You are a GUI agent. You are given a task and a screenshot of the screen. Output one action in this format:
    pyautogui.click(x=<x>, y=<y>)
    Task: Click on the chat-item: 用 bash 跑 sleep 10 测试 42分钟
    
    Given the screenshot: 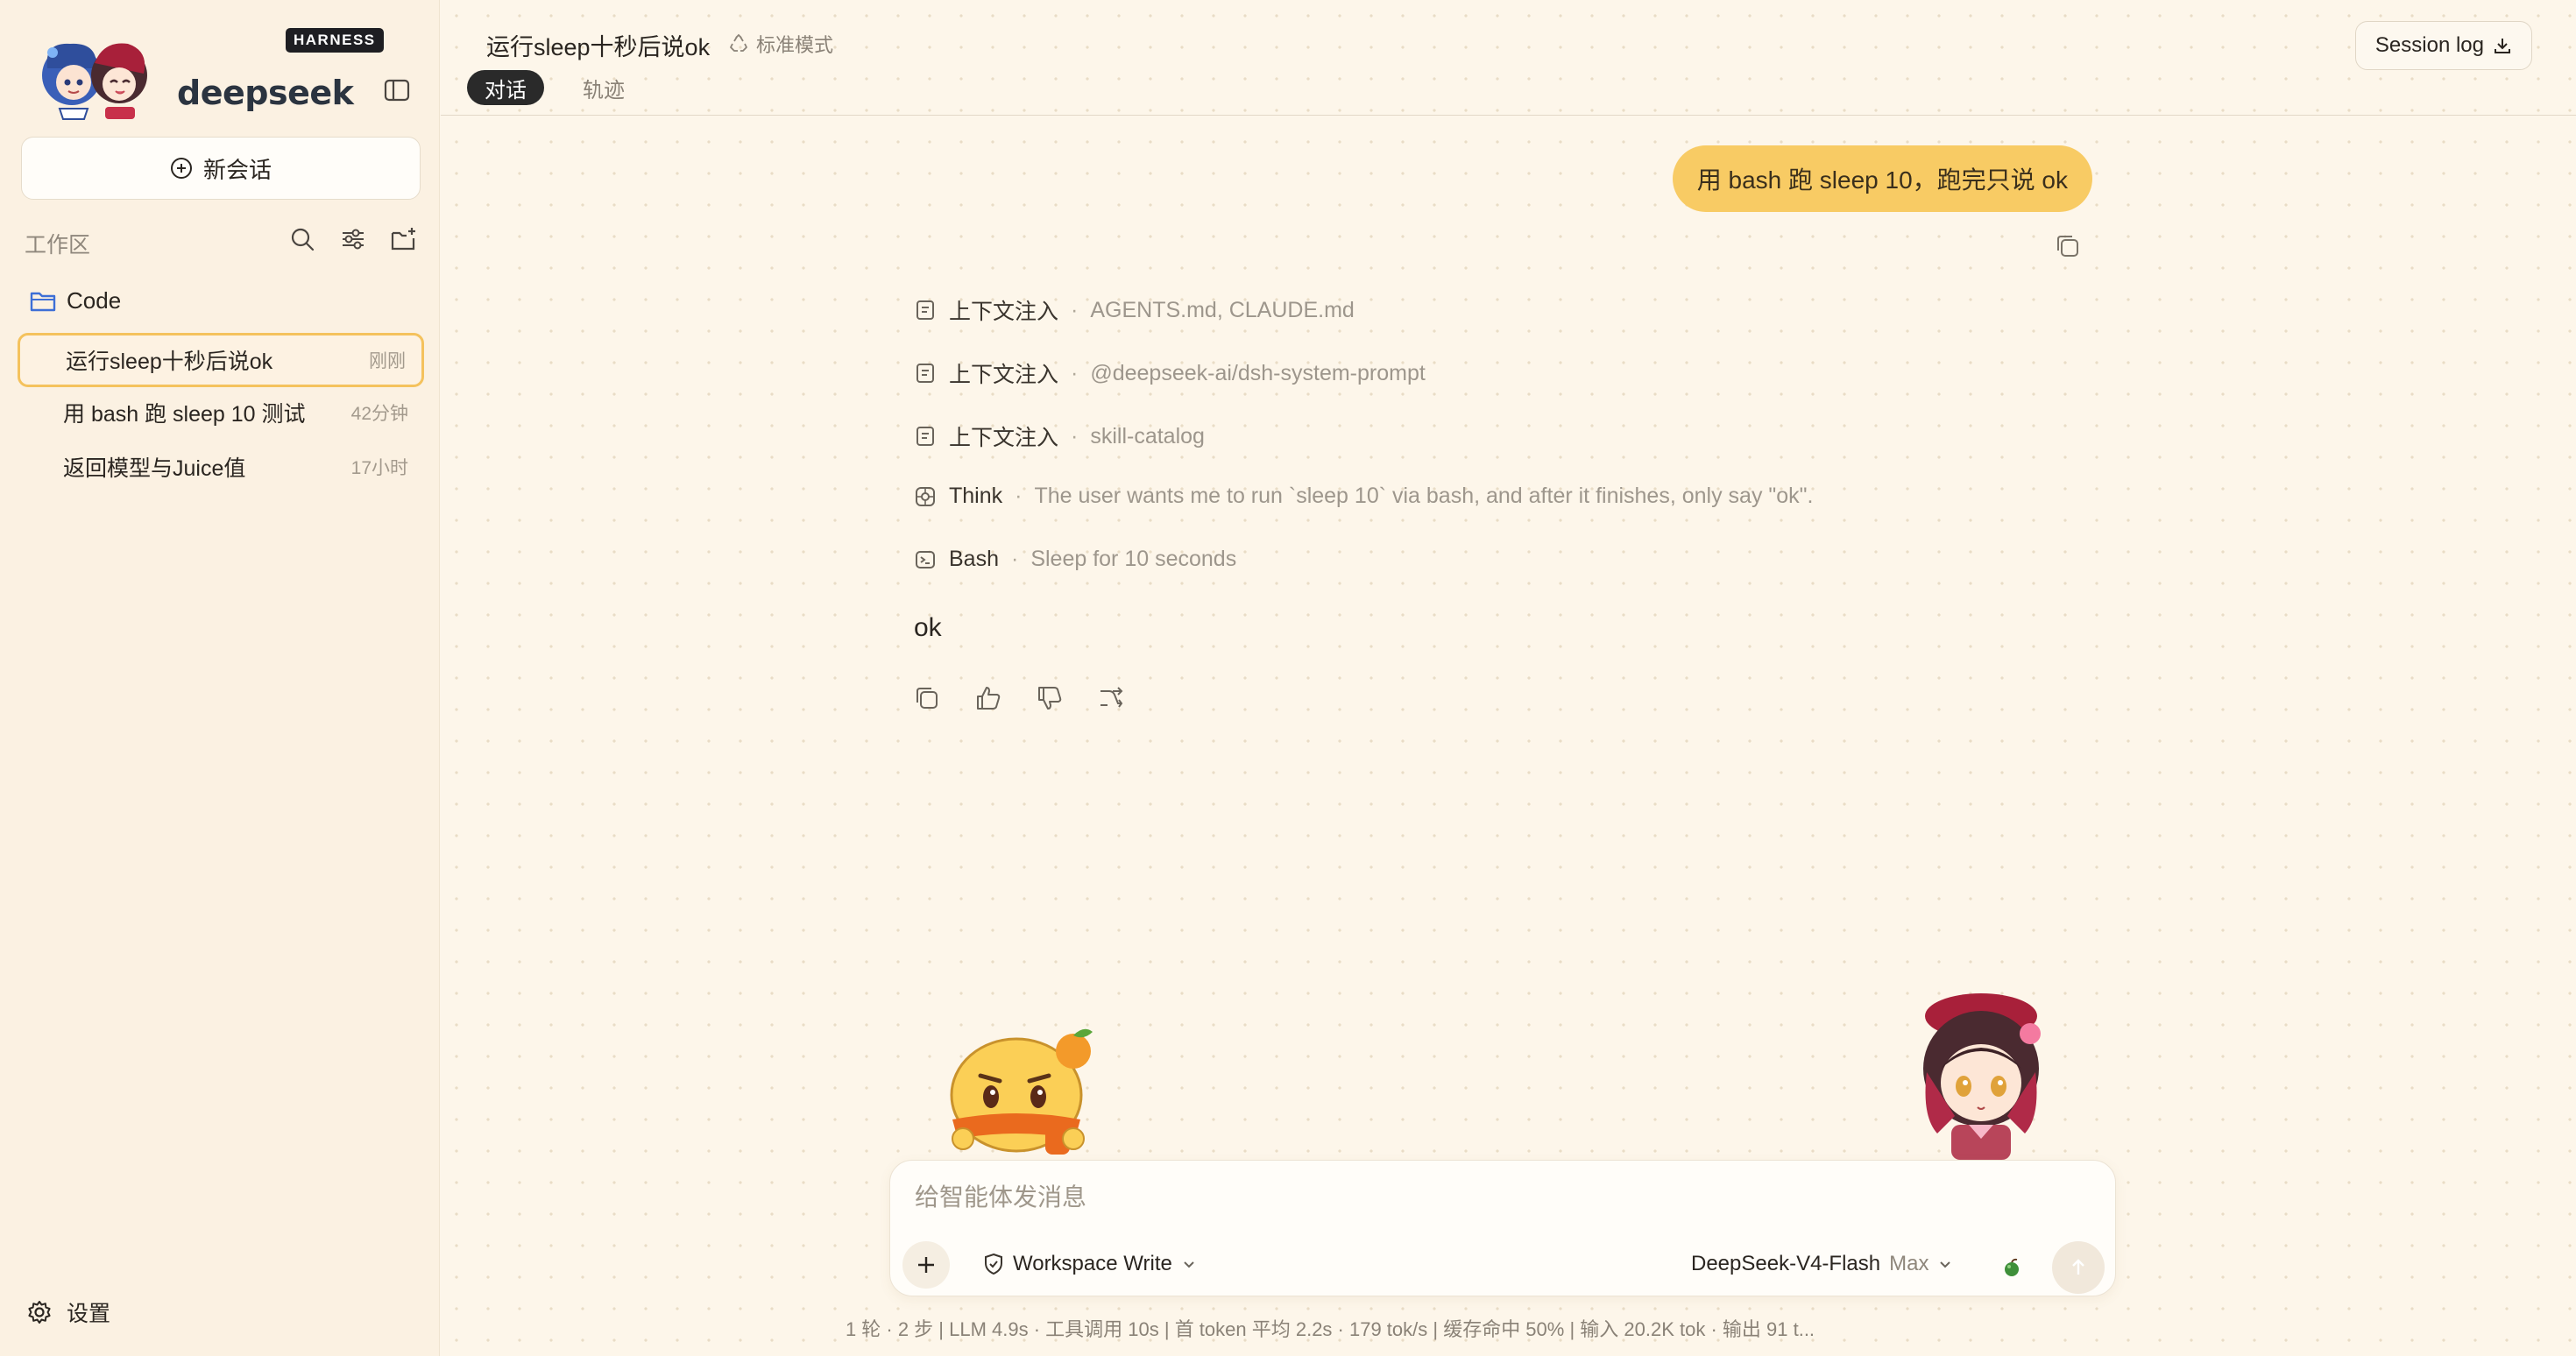 What is the action you would take?
    pyautogui.click(x=221, y=412)
    